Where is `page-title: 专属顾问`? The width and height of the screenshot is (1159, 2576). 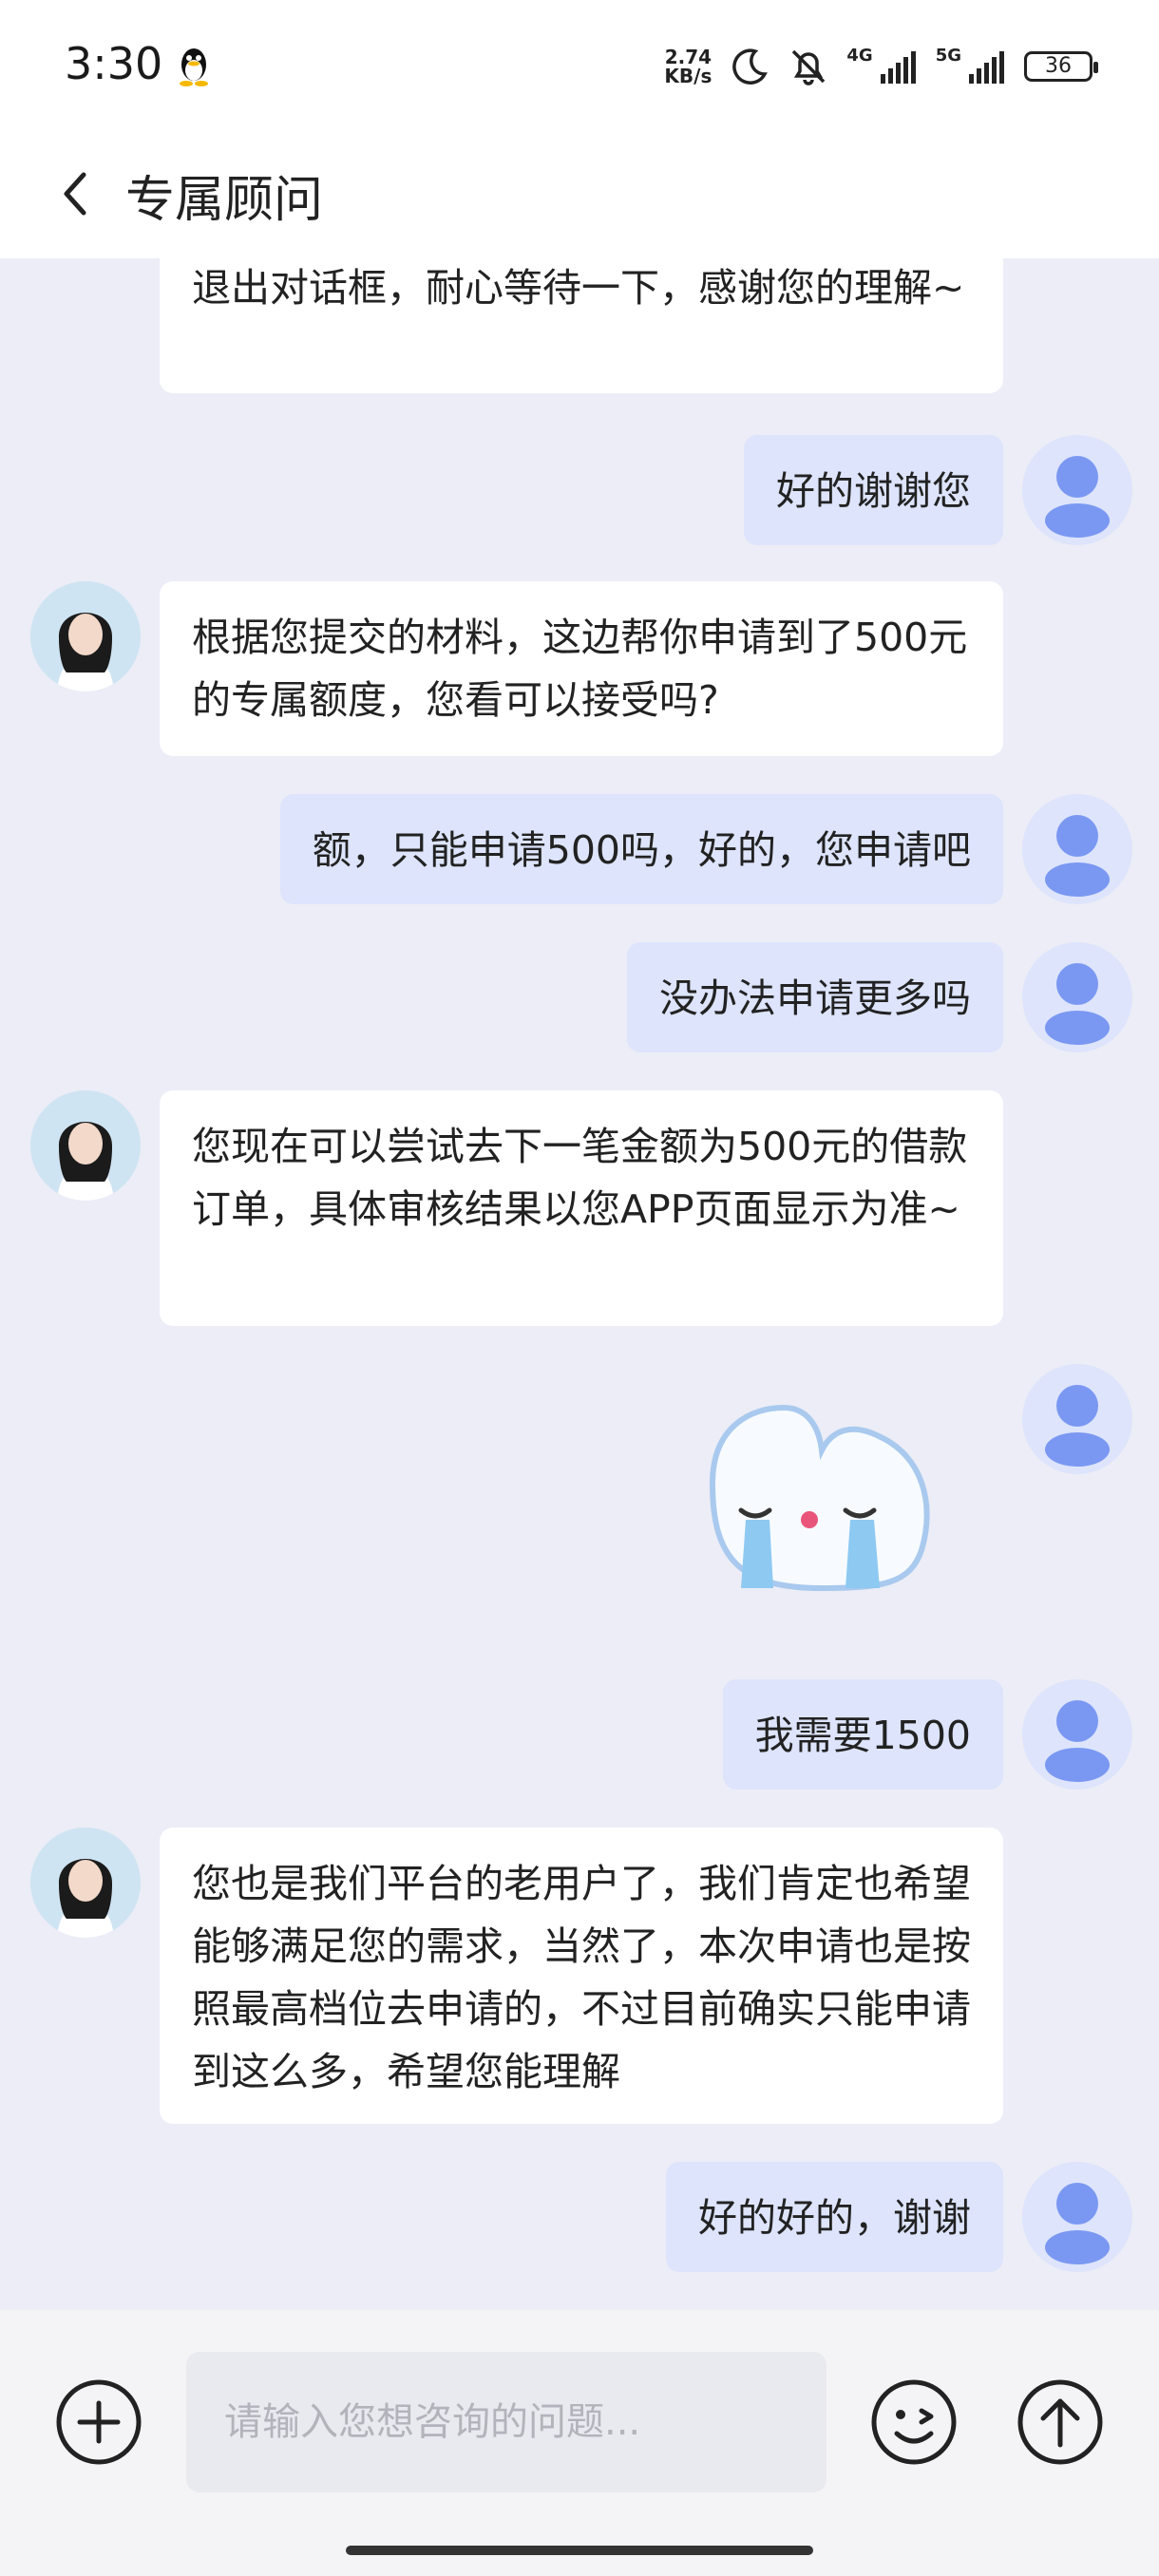 page-title: 专属顾问 is located at coordinates (224, 200).